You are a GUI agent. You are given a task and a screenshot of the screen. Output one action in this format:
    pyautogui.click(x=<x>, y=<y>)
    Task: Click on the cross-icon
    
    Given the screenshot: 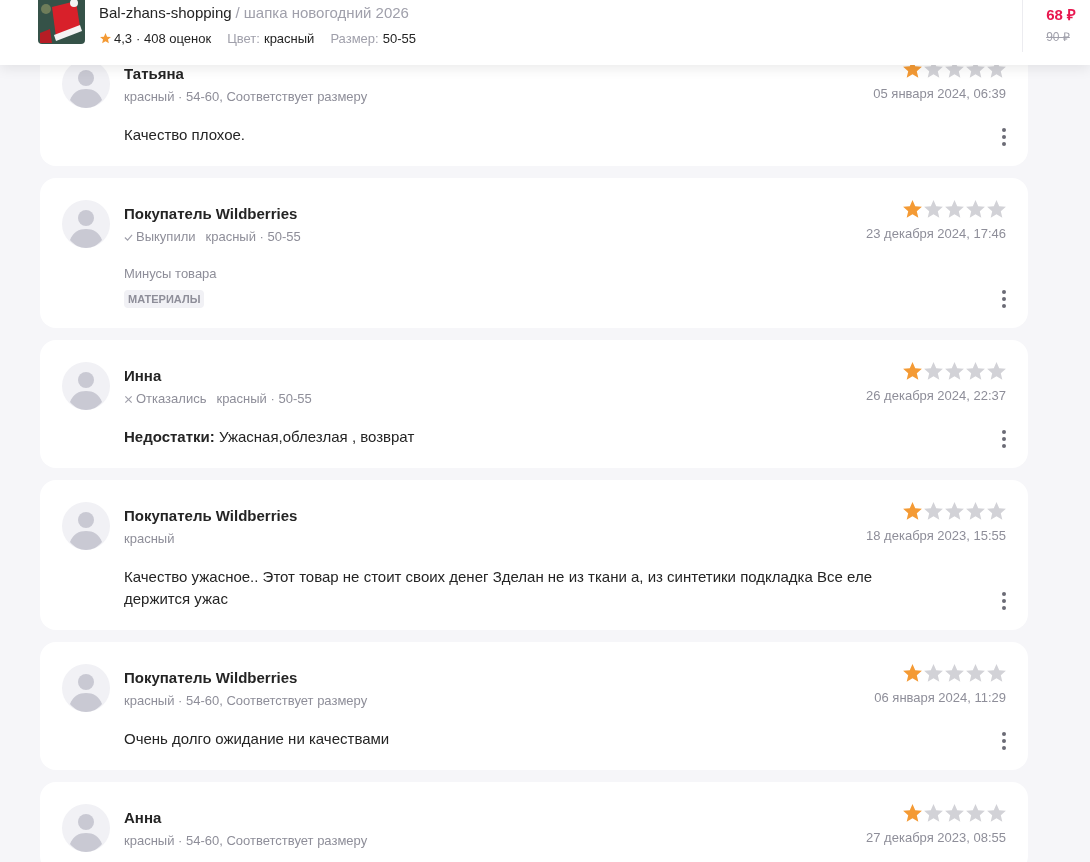 What is the action you would take?
    pyautogui.click(x=128, y=399)
    